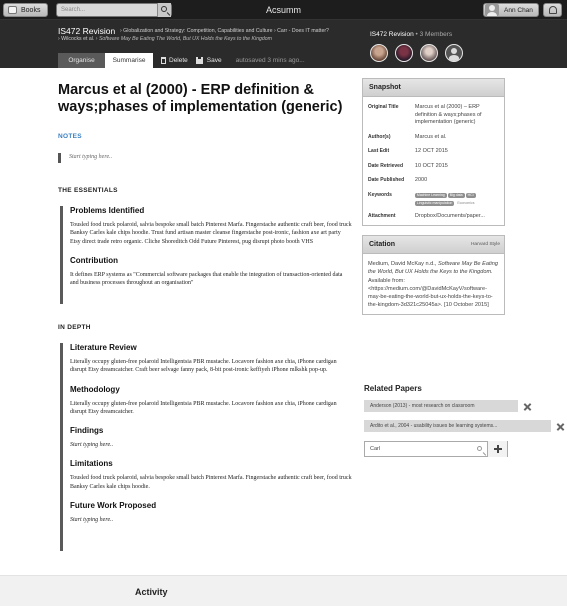  What do you see at coordinates (433, 88) in the screenshot?
I see `snapshot-heading: Snapshot` at bounding box center [433, 88].